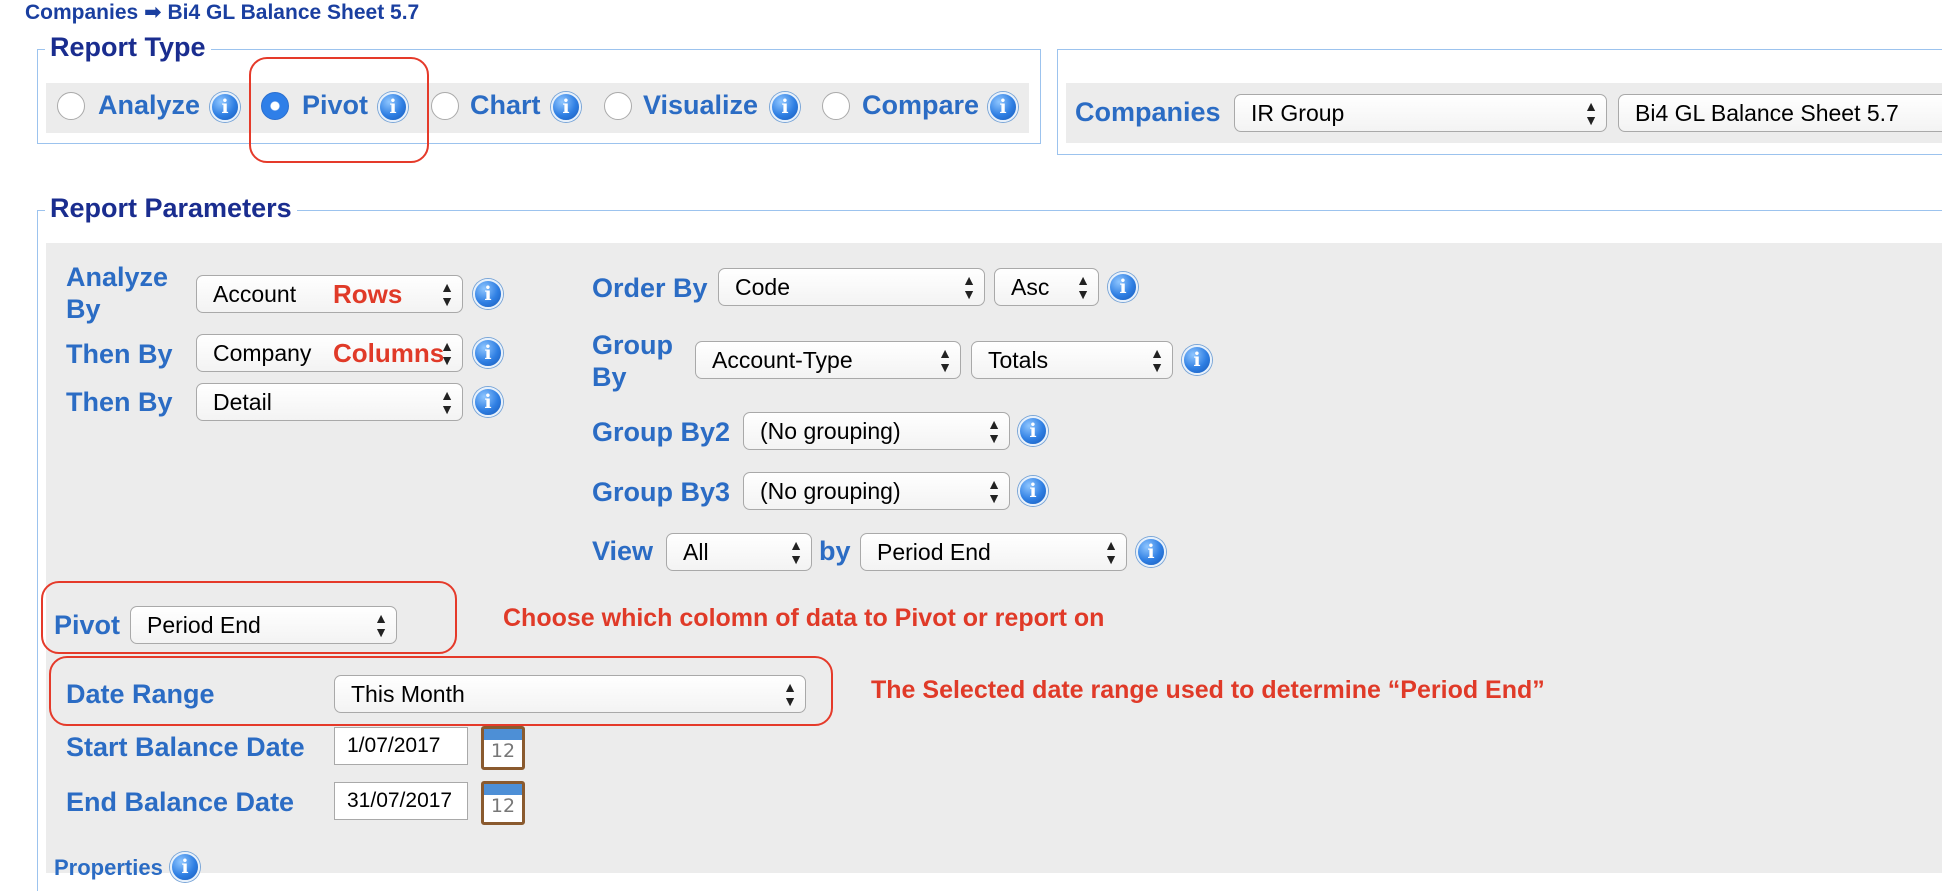 Image resolution: width=1942 pixels, height=891 pixels. What do you see at coordinates (1030, 287) in the screenshot?
I see `order-direction-value: Asc` at bounding box center [1030, 287].